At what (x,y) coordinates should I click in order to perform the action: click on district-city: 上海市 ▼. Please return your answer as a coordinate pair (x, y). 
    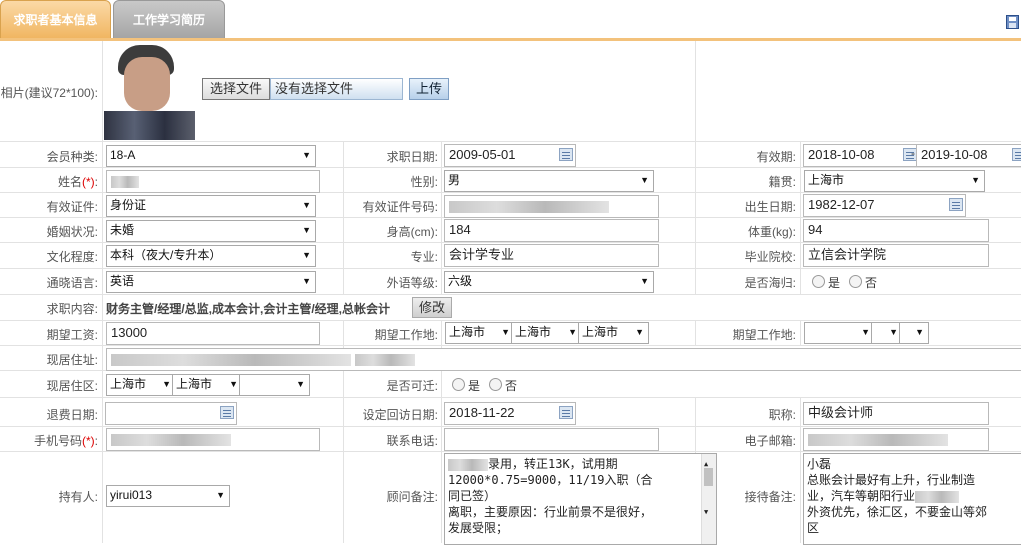
    Looking at the image, I should click on (207, 385).